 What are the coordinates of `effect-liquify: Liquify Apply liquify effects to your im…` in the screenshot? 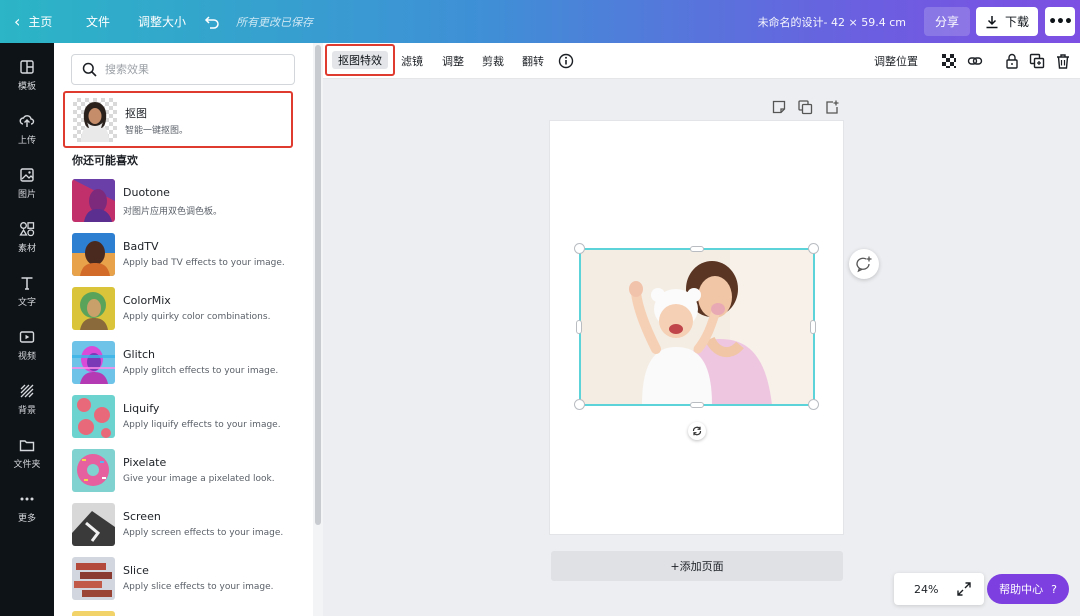 It's located at (192, 417).